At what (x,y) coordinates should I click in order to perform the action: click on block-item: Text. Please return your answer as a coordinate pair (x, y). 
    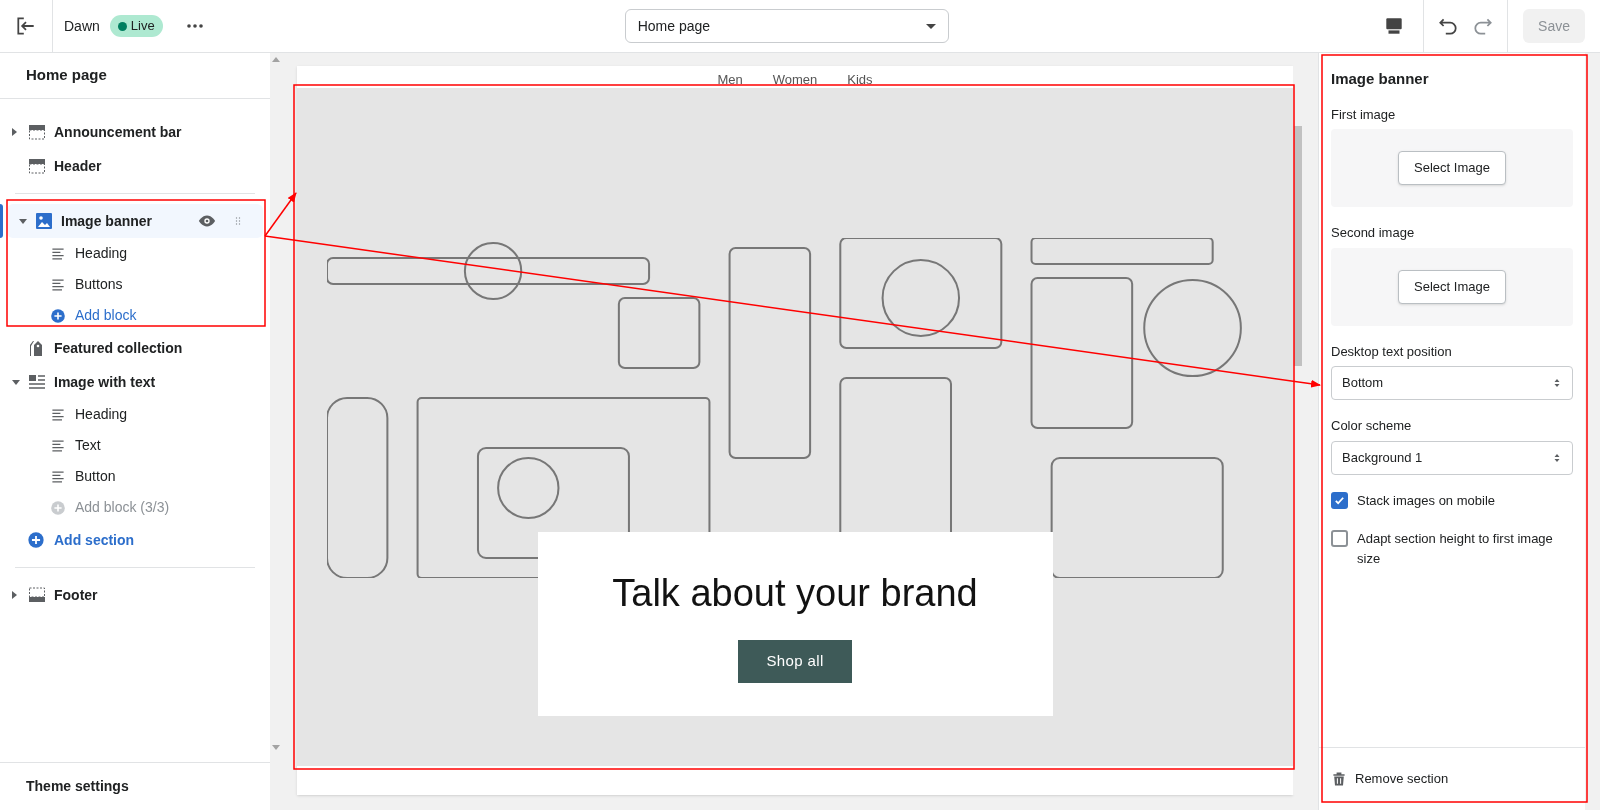
    Looking at the image, I should click on (135, 445).